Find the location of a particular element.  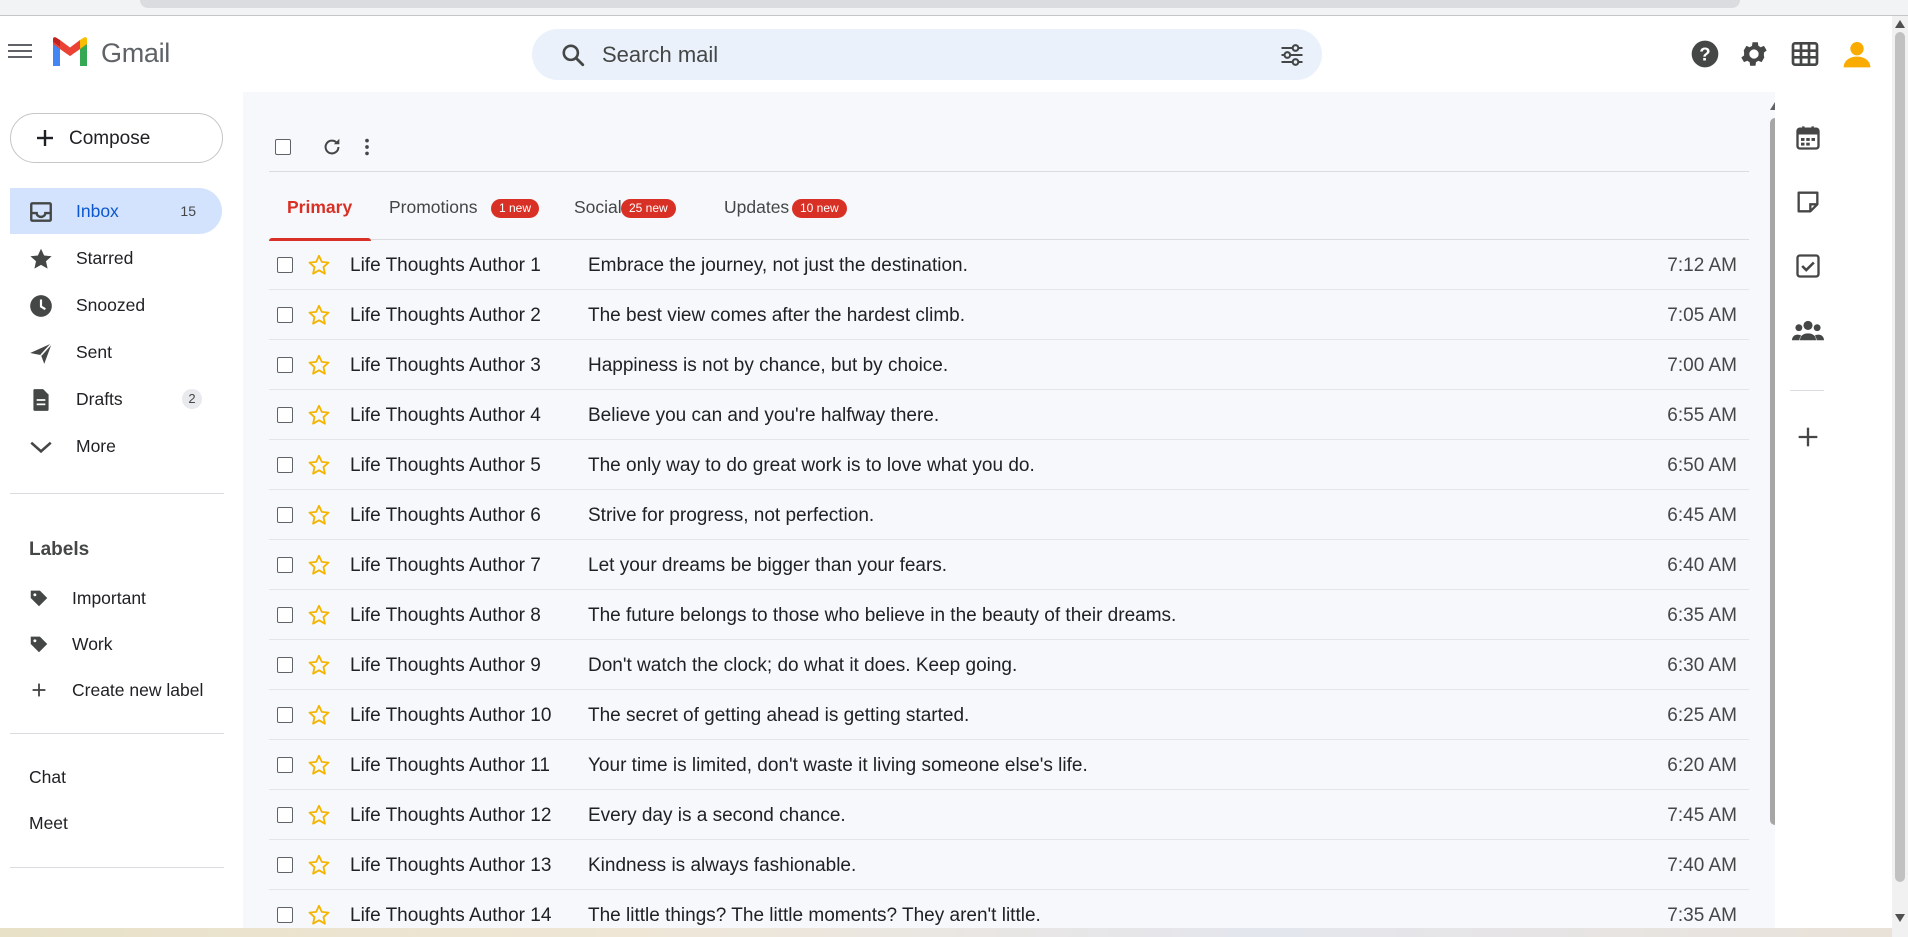

search-icon is located at coordinates (573, 55).